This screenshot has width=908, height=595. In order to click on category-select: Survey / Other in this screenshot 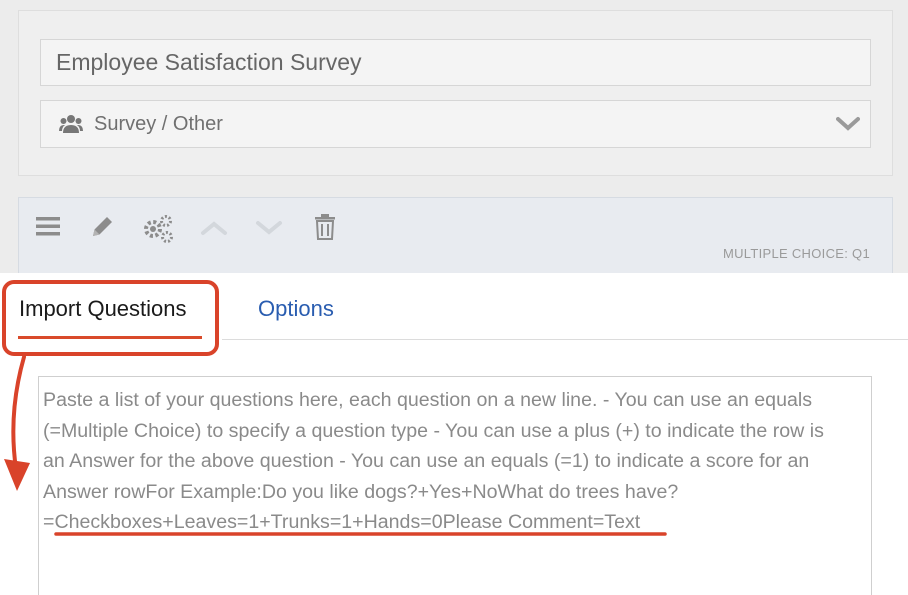, I will do `click(455, 124)`.